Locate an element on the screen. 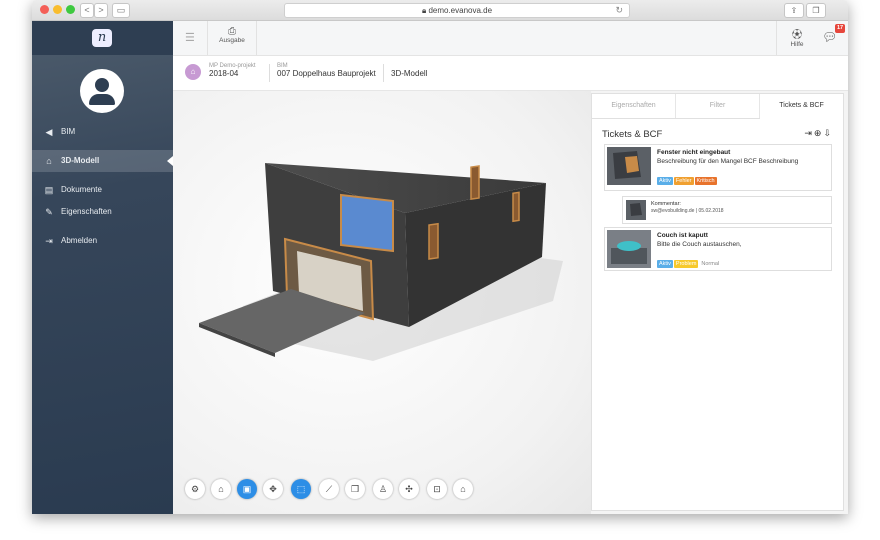  compass-icon: ✥ is located at coordinates (273, 489).